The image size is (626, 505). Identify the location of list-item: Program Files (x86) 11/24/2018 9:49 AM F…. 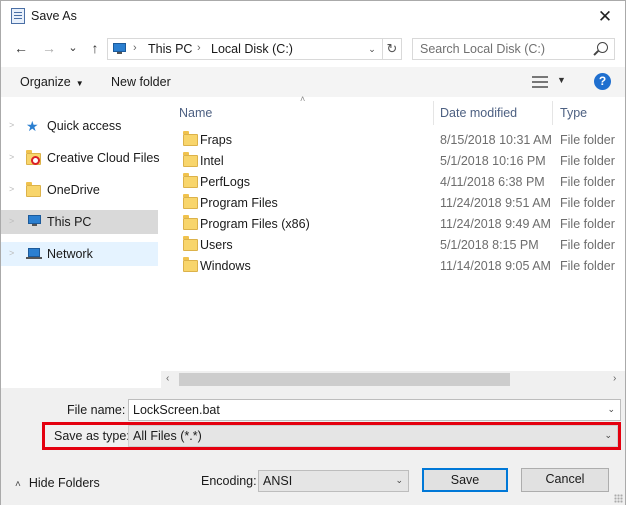
(401, 223).